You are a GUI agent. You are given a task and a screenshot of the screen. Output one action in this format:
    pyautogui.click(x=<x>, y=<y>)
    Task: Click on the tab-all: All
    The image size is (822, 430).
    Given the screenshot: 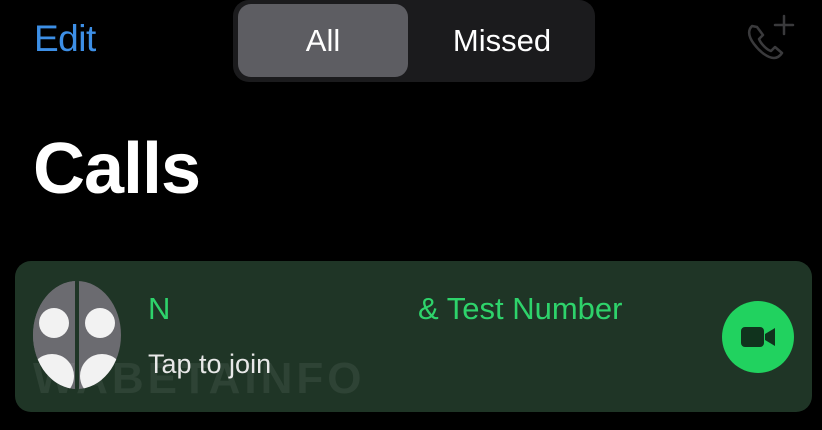 What is the action you would take?
    pyautogui.click(x=323, y=40)
    